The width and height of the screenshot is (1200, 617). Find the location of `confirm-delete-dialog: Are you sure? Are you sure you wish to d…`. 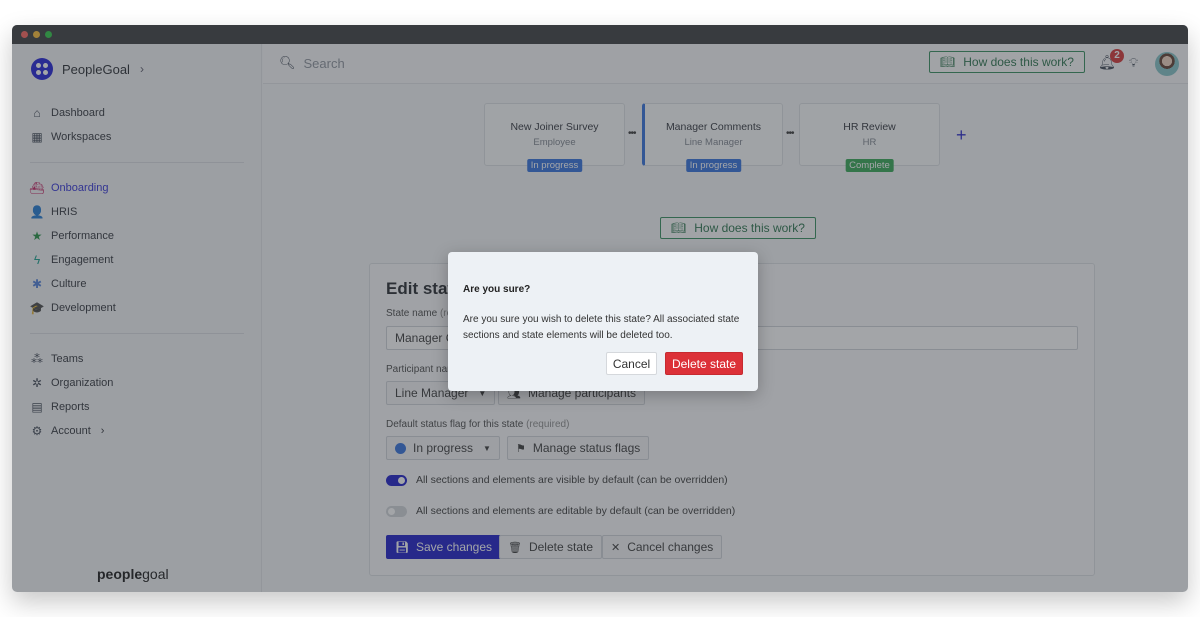

confirm-delete-dialog: Are you sure? Are you sure you wish to d… is located at coordinates (603, 321).